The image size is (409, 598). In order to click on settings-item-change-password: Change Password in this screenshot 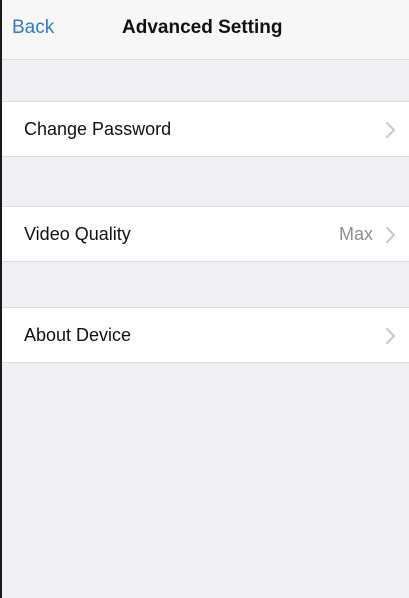, I will do `click(205, 129)`.